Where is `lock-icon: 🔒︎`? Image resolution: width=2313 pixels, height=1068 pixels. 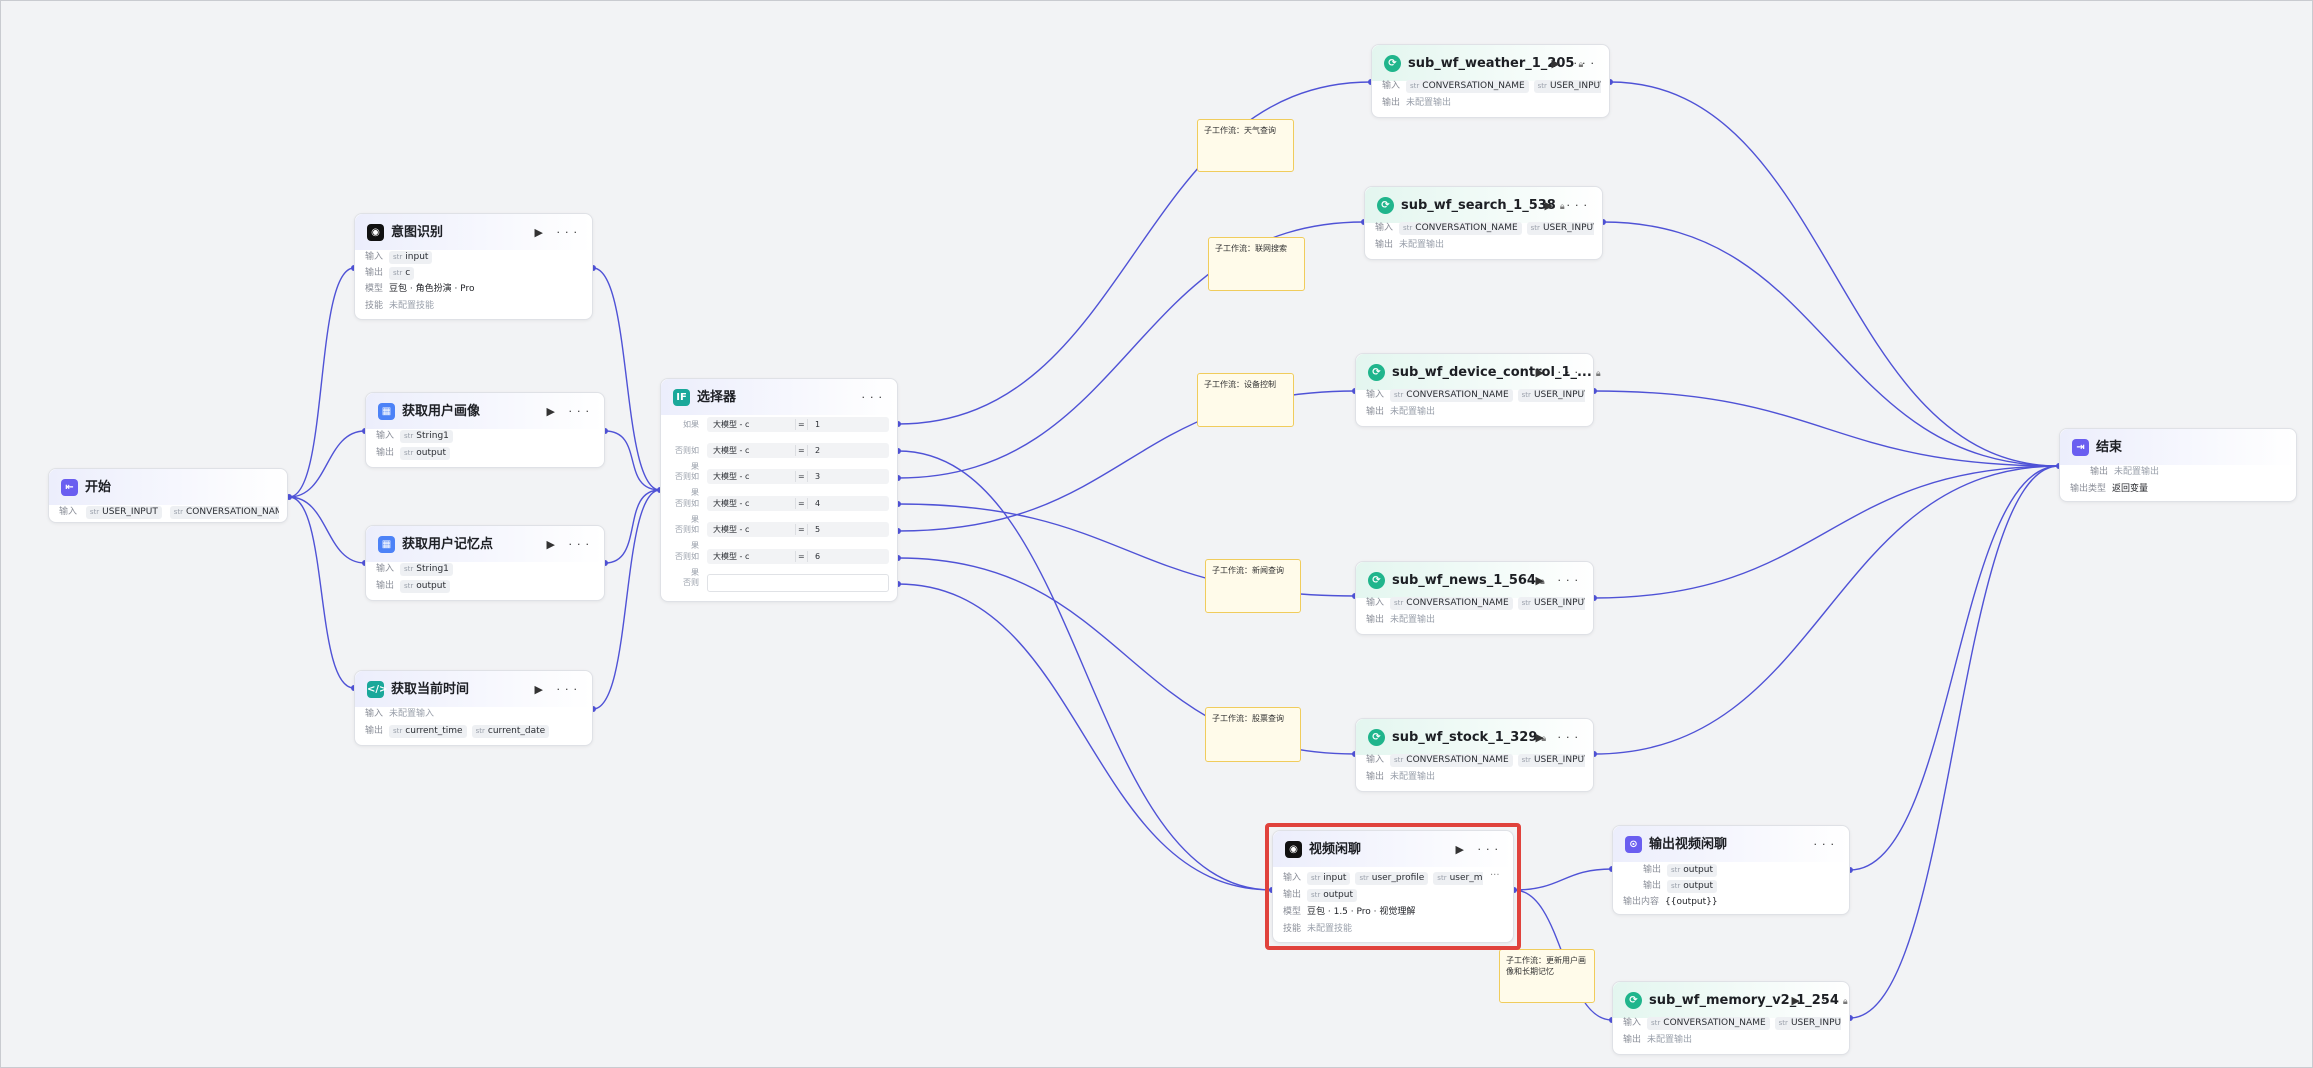 lock-icon: 🔒︎ is located at coordinates (1845, 1002).